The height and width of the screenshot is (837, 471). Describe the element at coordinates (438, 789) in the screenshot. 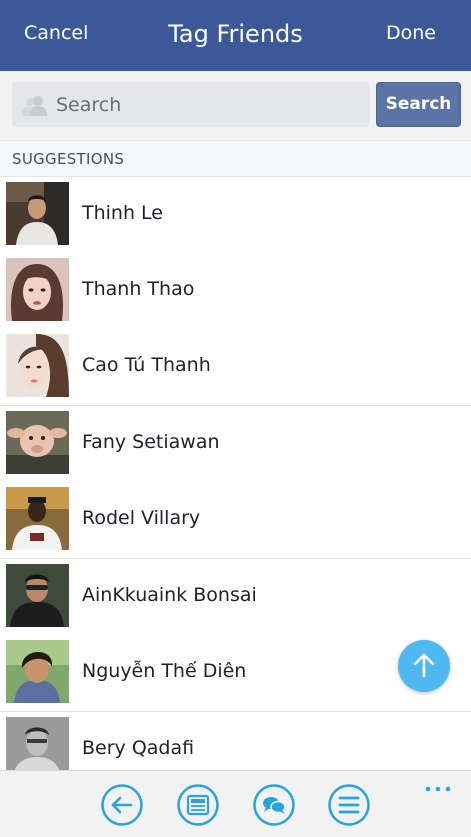

I see `more-dots-icon` at that location.